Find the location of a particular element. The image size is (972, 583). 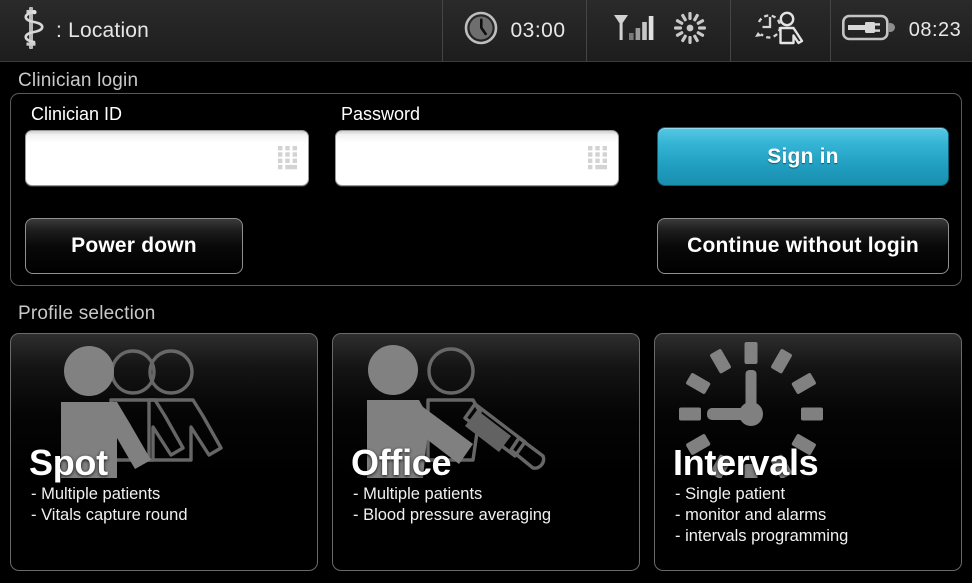

profile-title-spot: Spot is located at coordinates (68, 462).